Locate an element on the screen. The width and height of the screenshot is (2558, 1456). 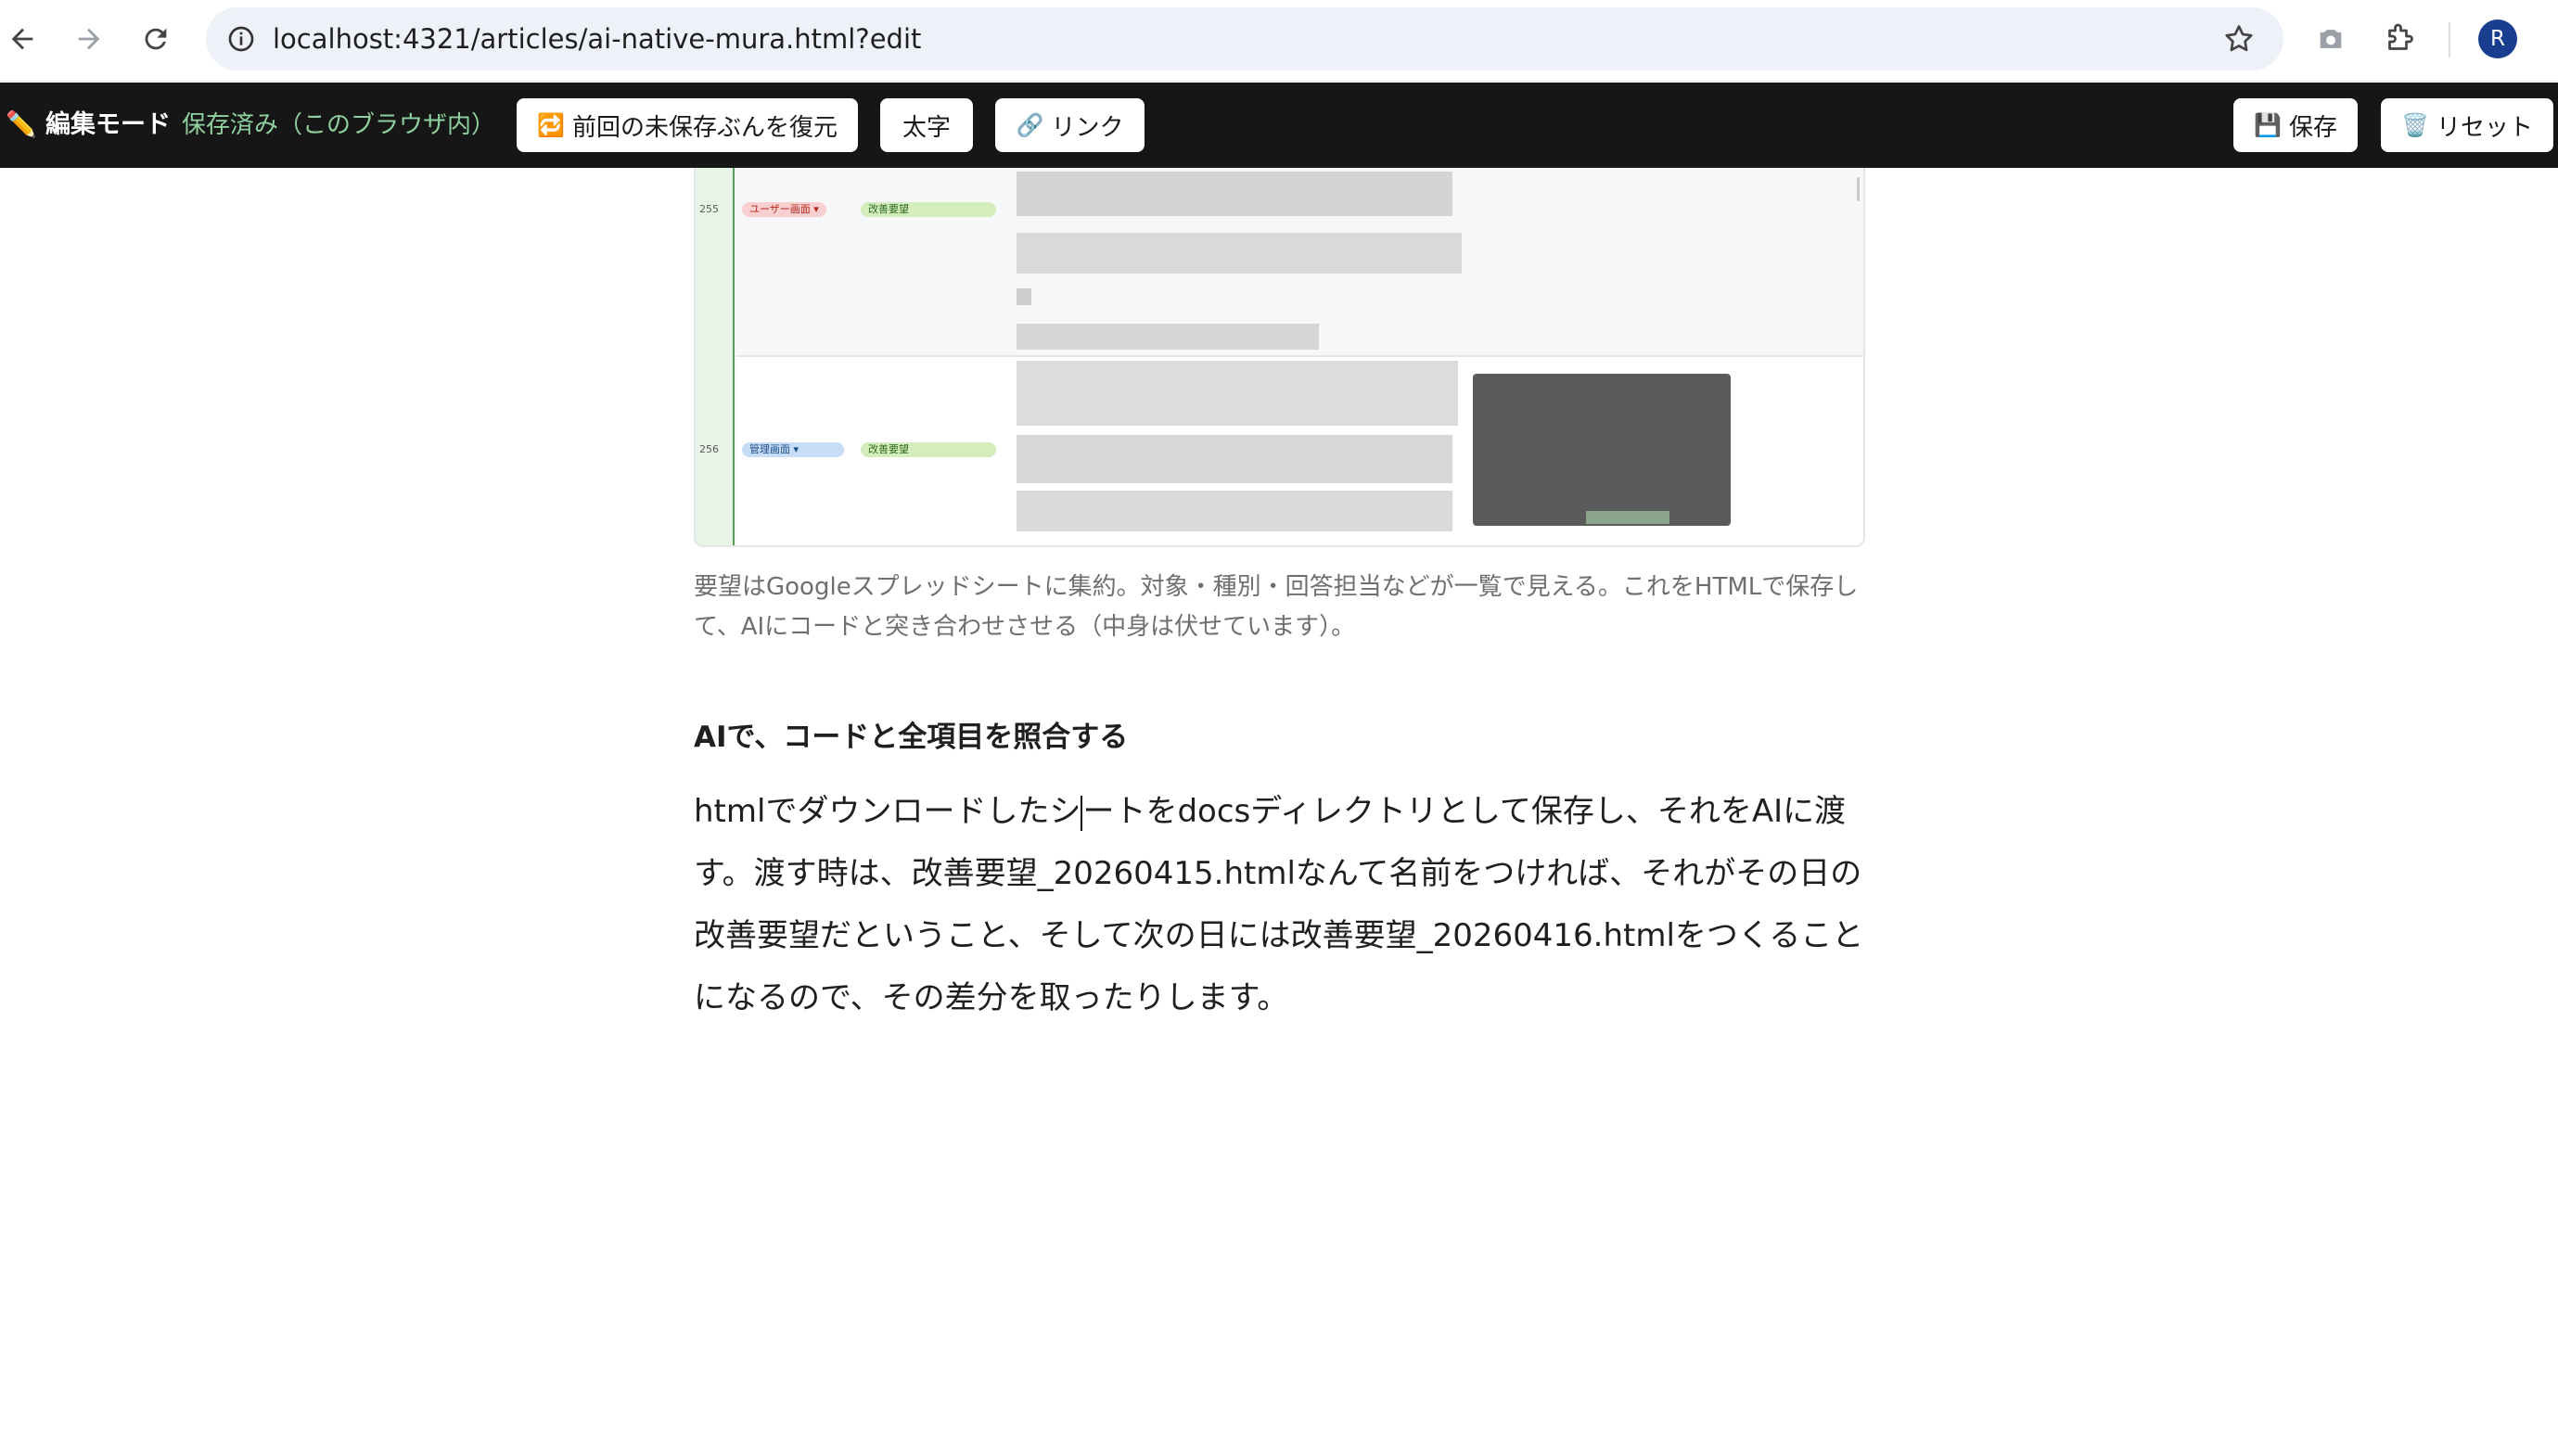
edit-mode-label: ✏️ 編集モード is located at coordinates (89, 124).